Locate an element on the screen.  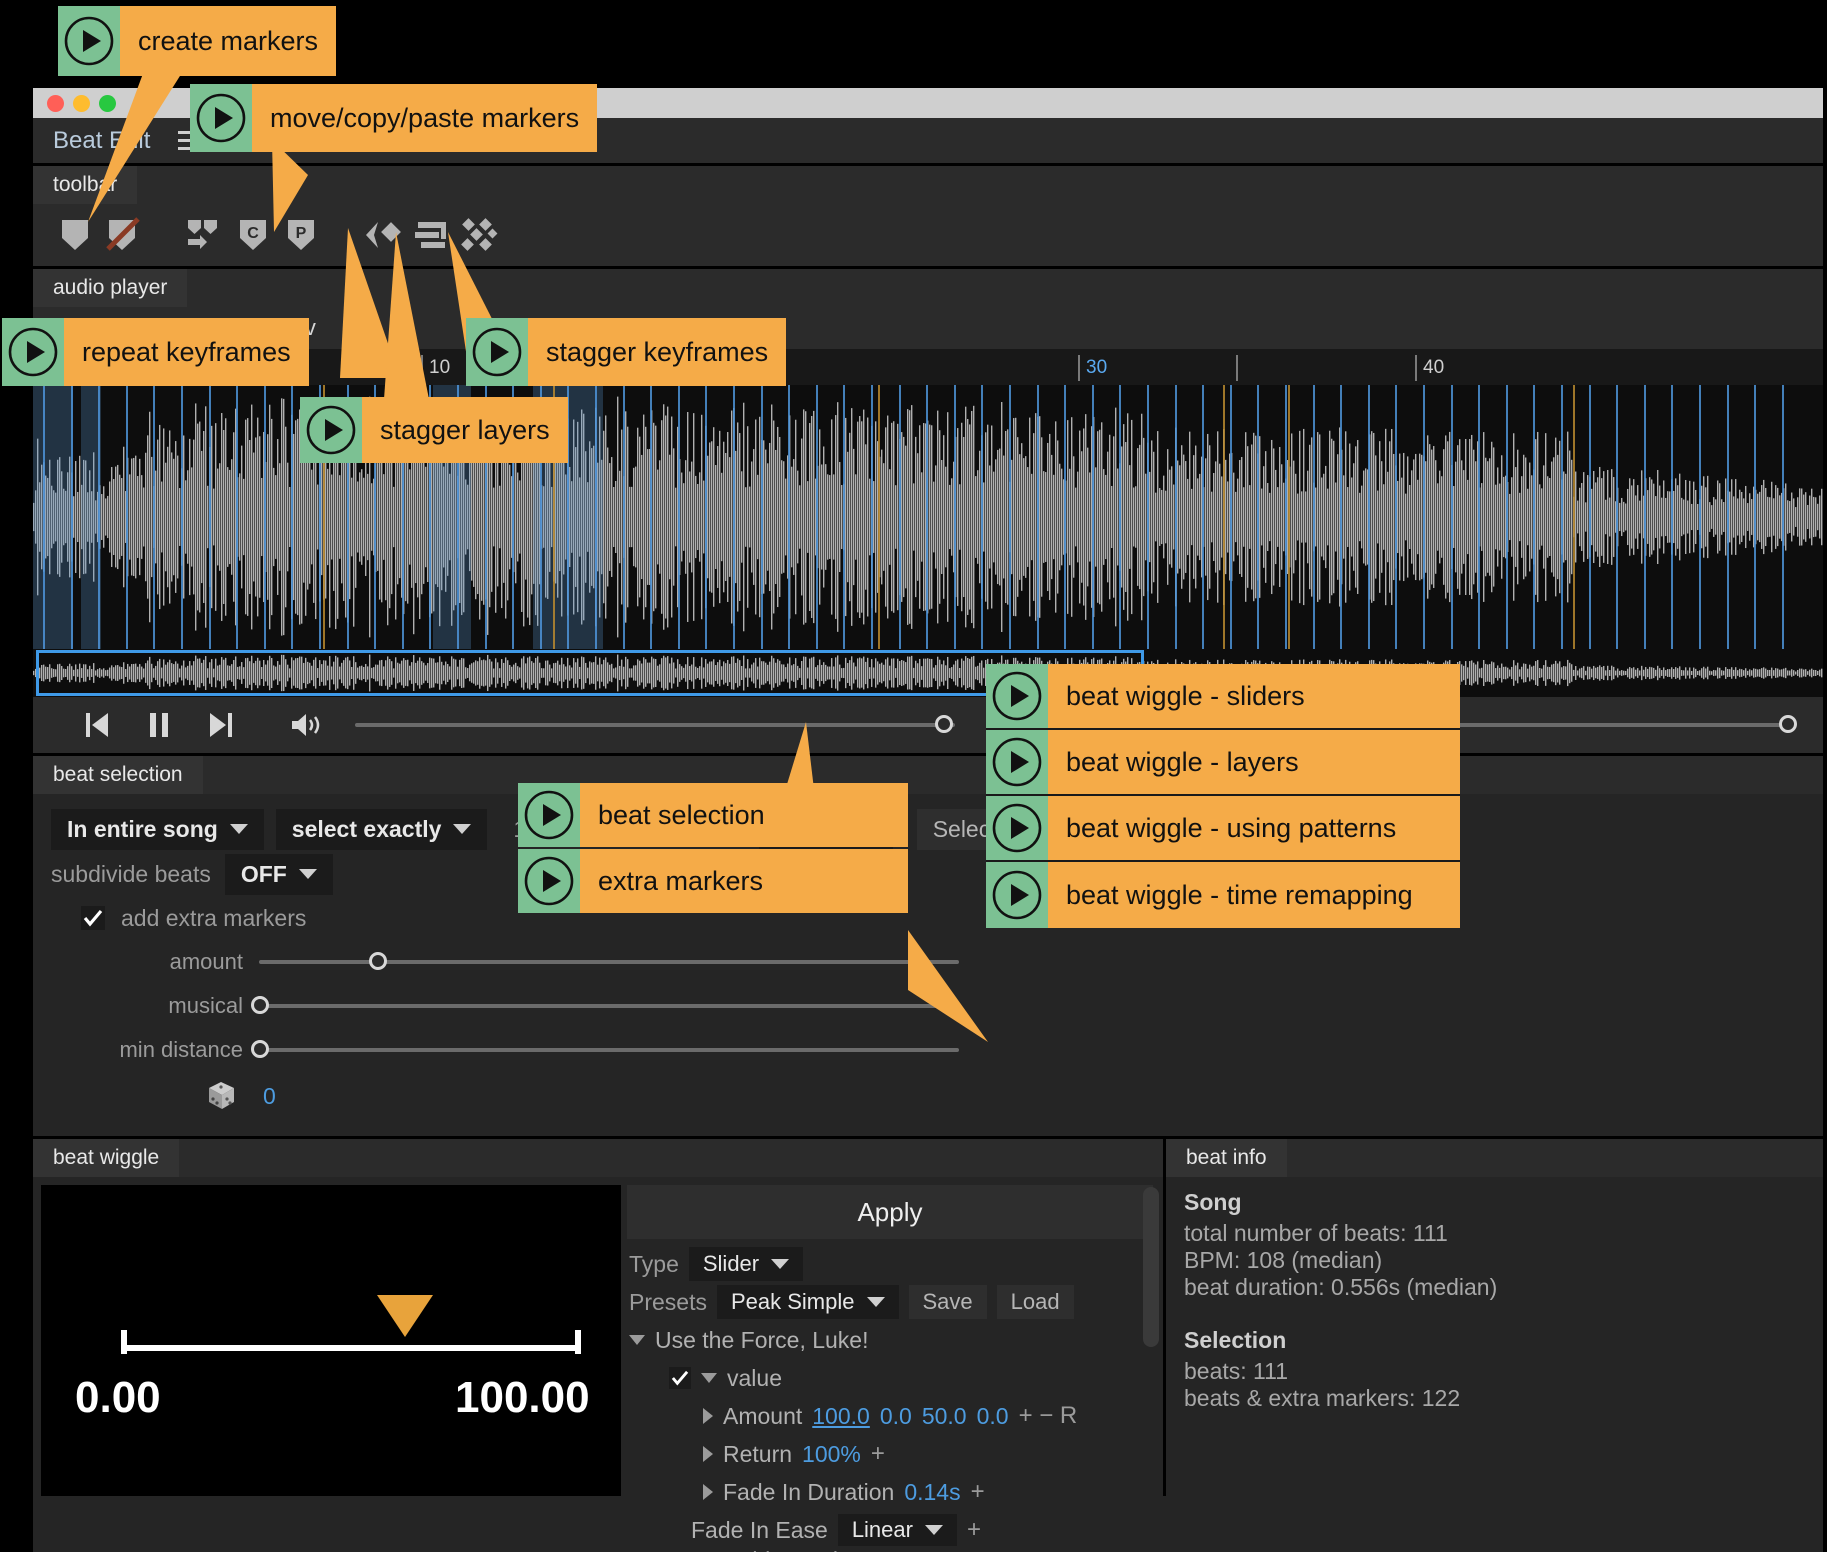
callout-repeat-keyframes: repeat keyframes is located at coordinates (155, 352).